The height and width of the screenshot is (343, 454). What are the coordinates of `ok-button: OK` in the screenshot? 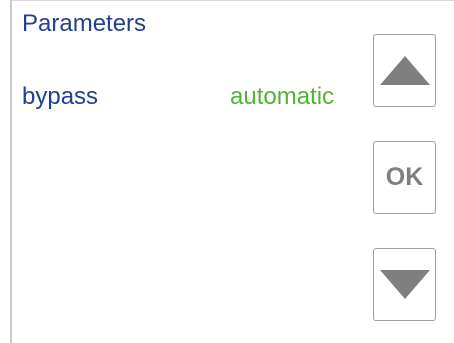 It's located at (404, 177).